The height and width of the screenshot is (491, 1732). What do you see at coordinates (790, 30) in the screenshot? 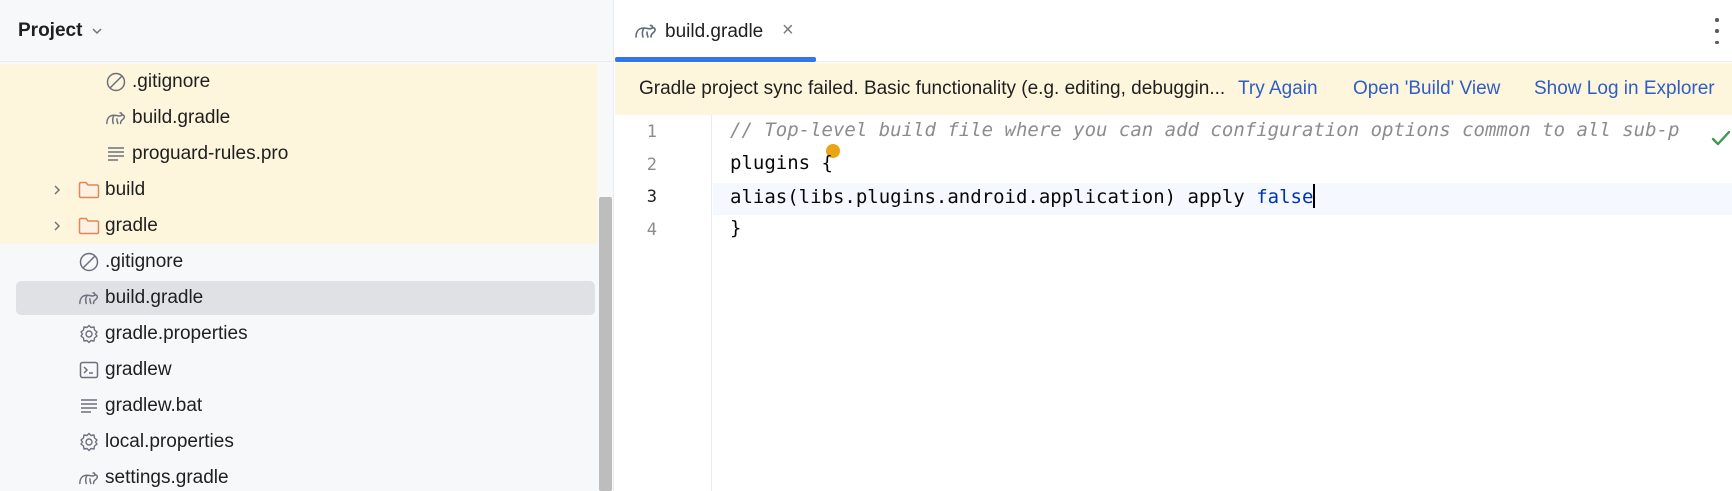
I see `close-icon: ×` at bounding box center [790, 30].